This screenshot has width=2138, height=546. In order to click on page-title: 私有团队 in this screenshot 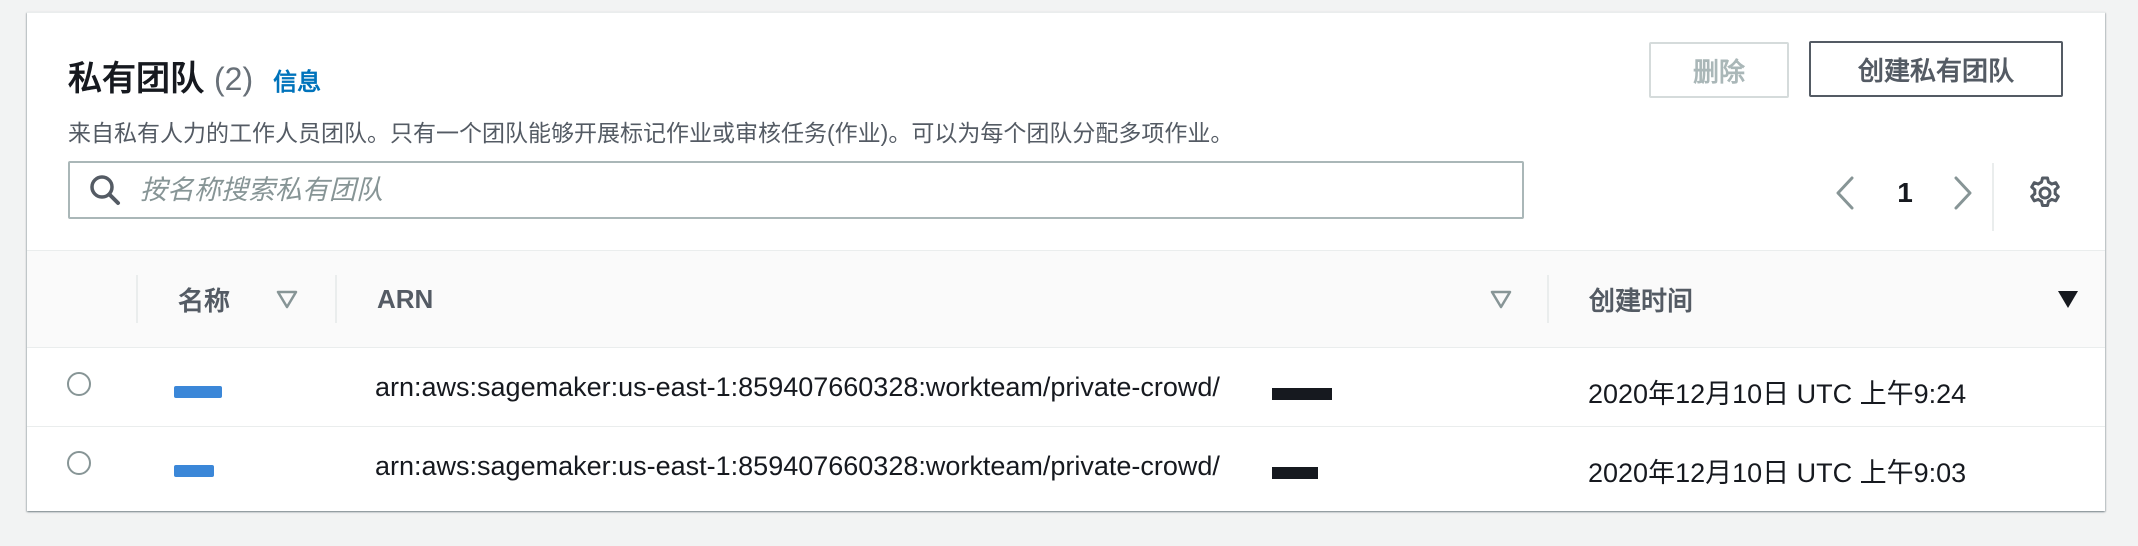, I will do `click(136, 79)`.